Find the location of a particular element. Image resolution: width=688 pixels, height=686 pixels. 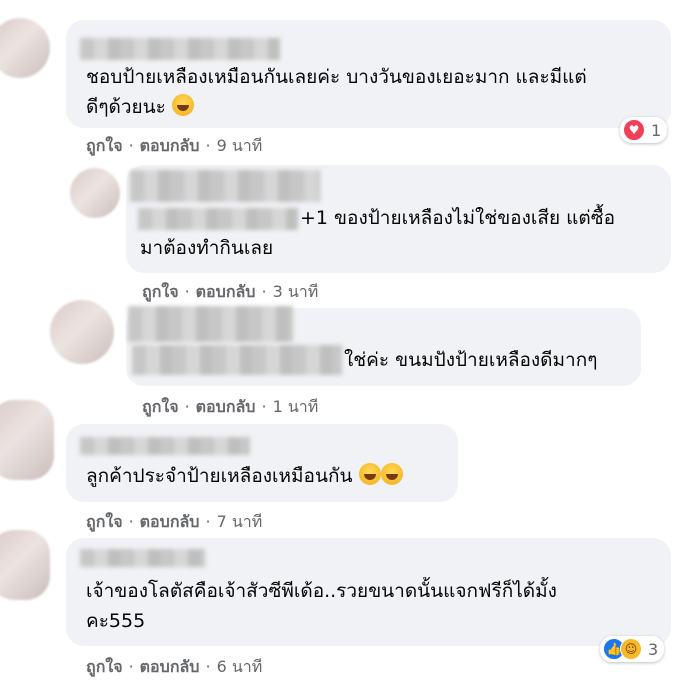

timestamp-link: 3 นาที is located at coordinates (296, 291).